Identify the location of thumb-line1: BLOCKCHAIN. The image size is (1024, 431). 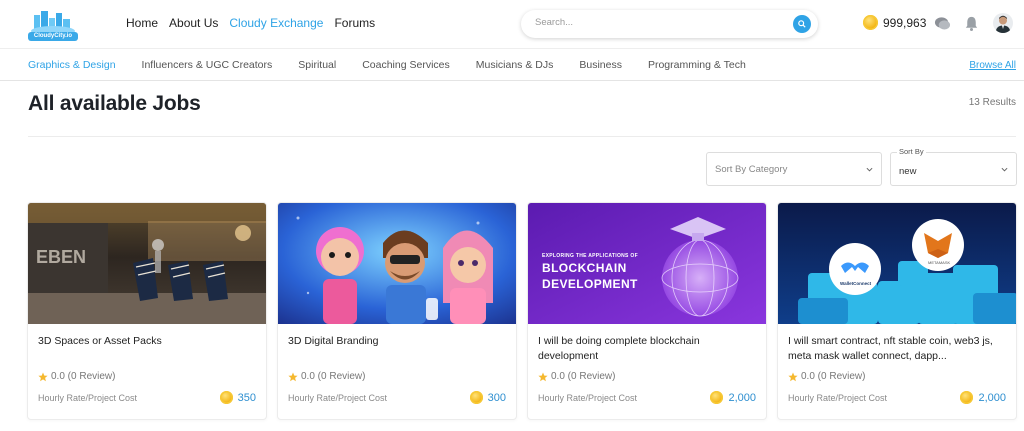
(584, 268).